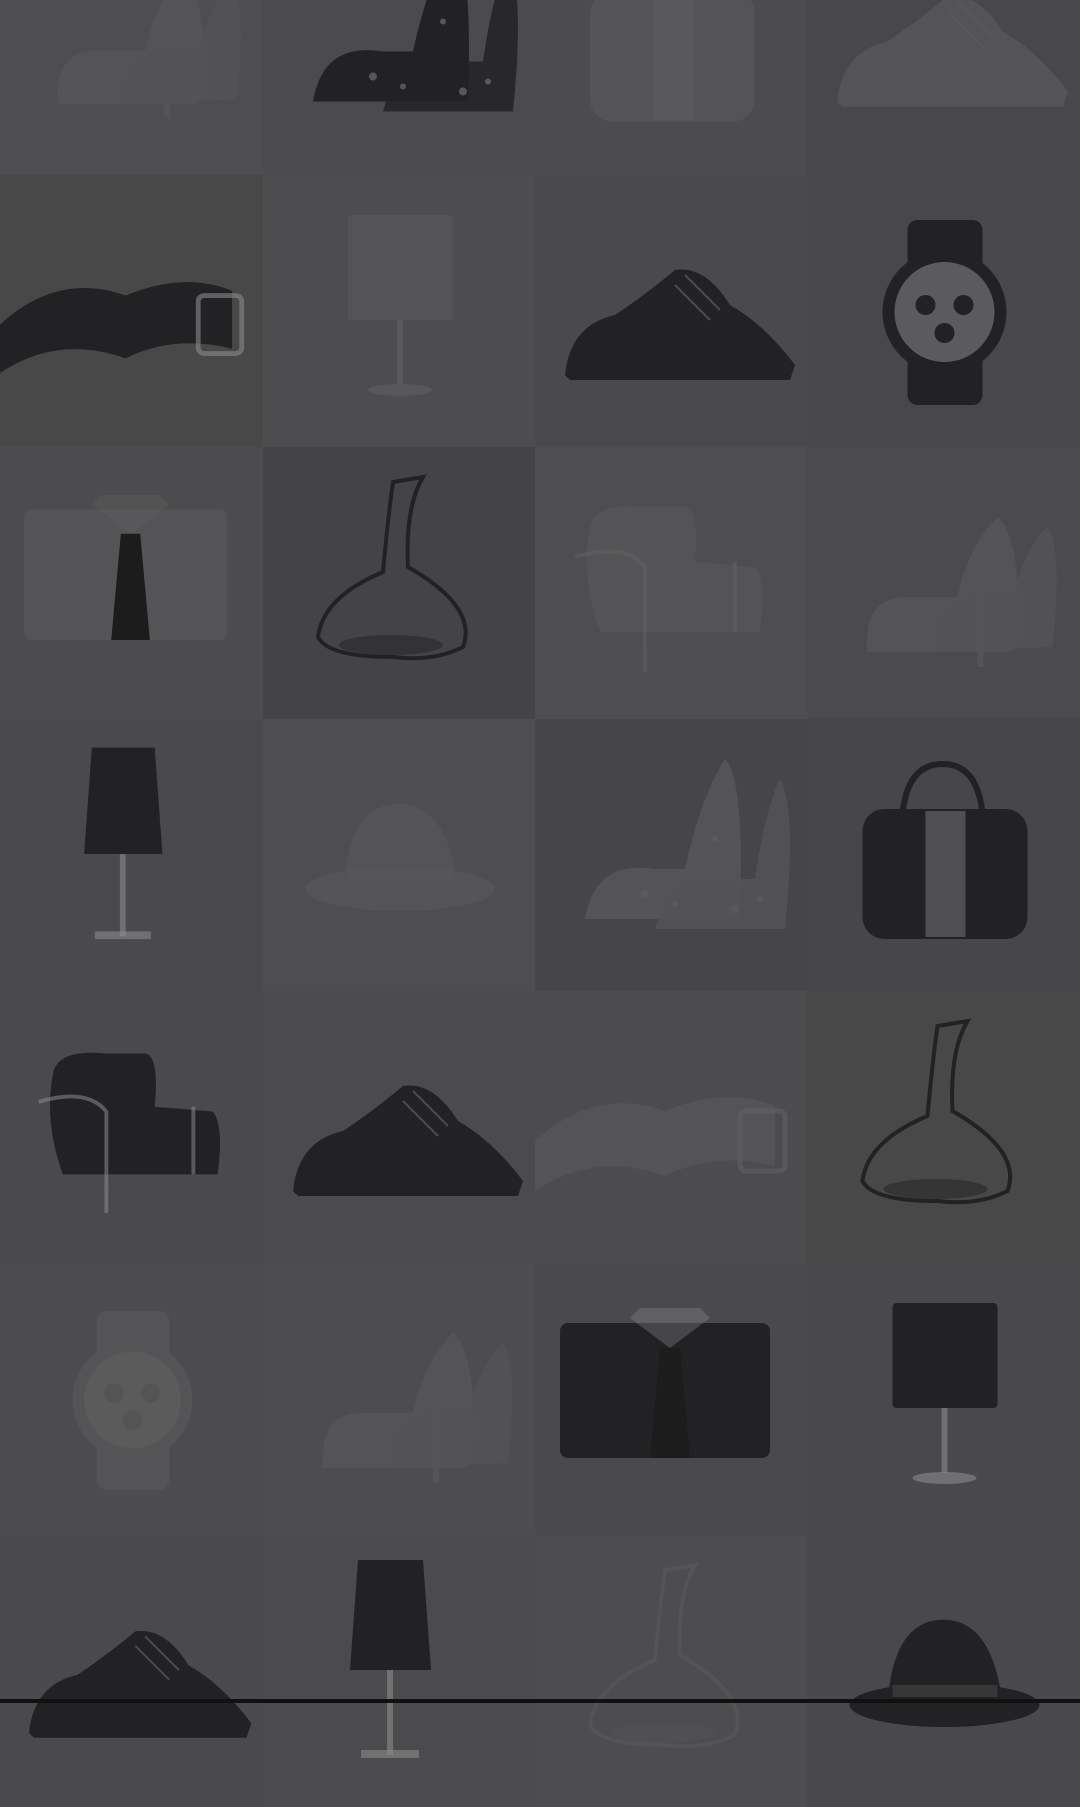 This screenshot has height=1807, width=1080. What do you see at coordinates (540, 1701) in the screenshot?
I see `bottom-edge` at bounding box center [540, 1701].